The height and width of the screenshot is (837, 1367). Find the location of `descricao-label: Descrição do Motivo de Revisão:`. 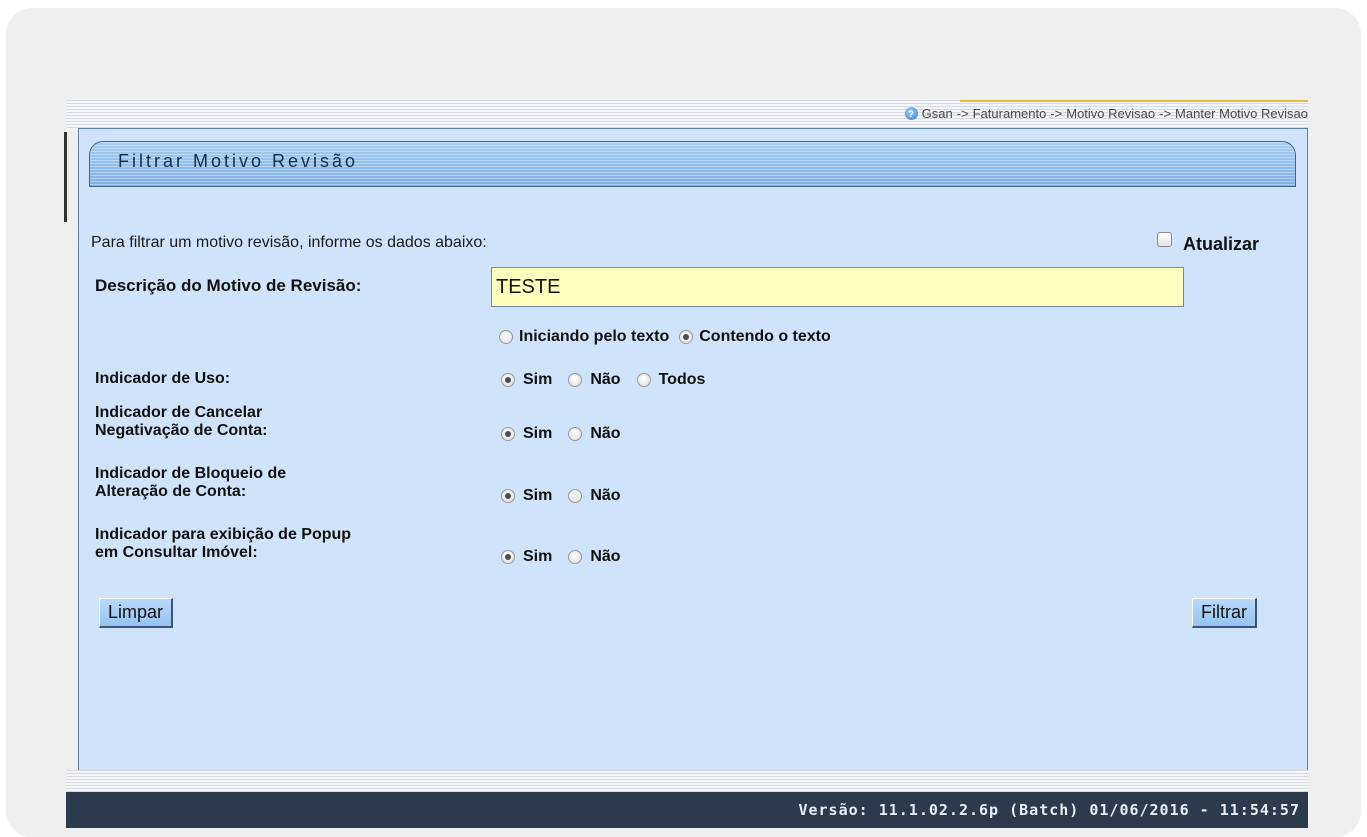

descricao-label: Descrição do Motivo de Revisão: is located at coordinates (228, 285).